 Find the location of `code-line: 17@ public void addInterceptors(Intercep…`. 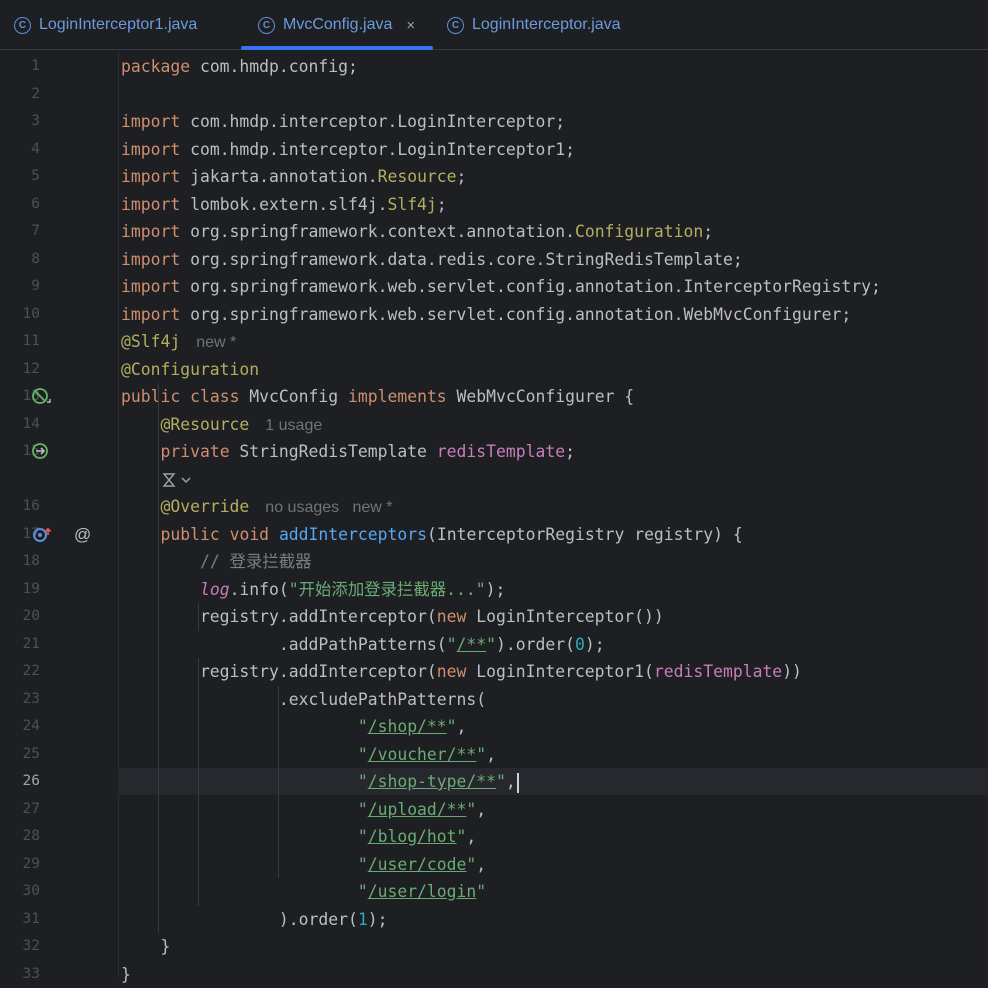

code-line: 17@ public void addInterceptors(Intercep… is located at coordinates (494, 535).